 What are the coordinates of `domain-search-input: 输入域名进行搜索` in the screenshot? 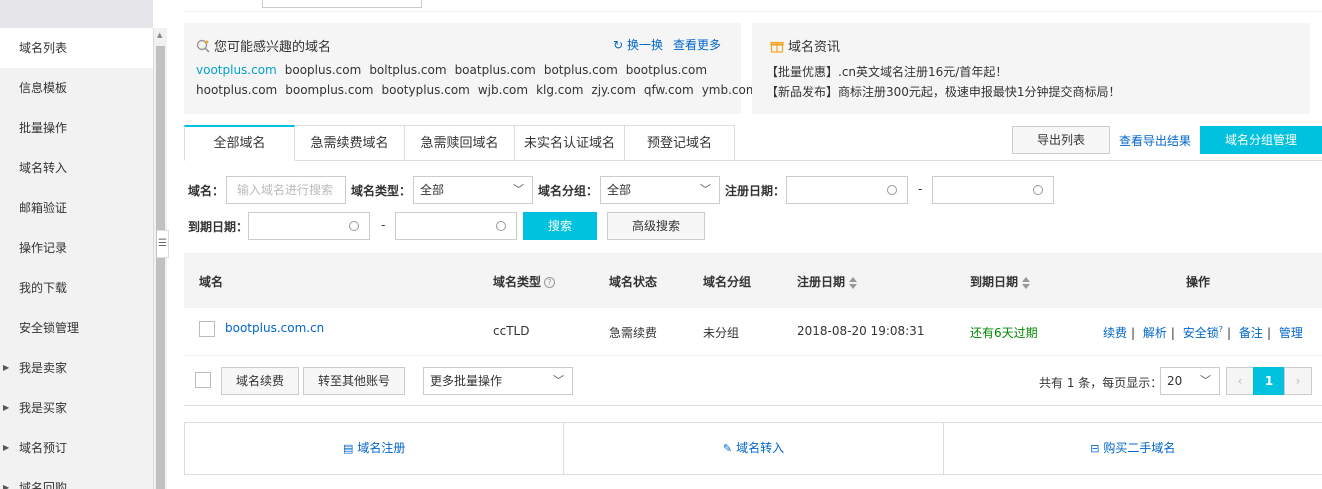 It's located at (286, 190).